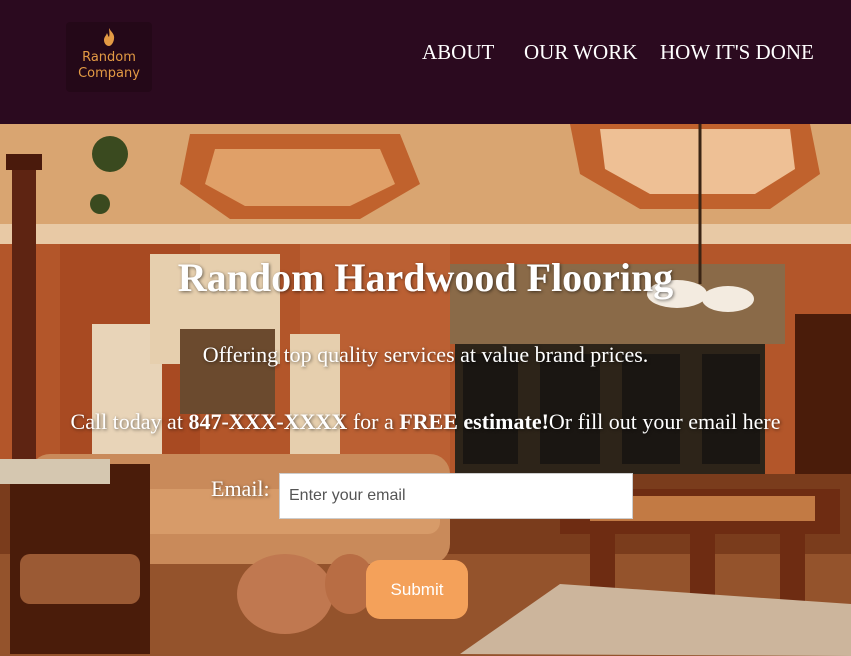 The image size is (851, 656). Describe the element at coordinates (129, 421) in the screenshot. I see `cta-prefix: Call today at` at that location.